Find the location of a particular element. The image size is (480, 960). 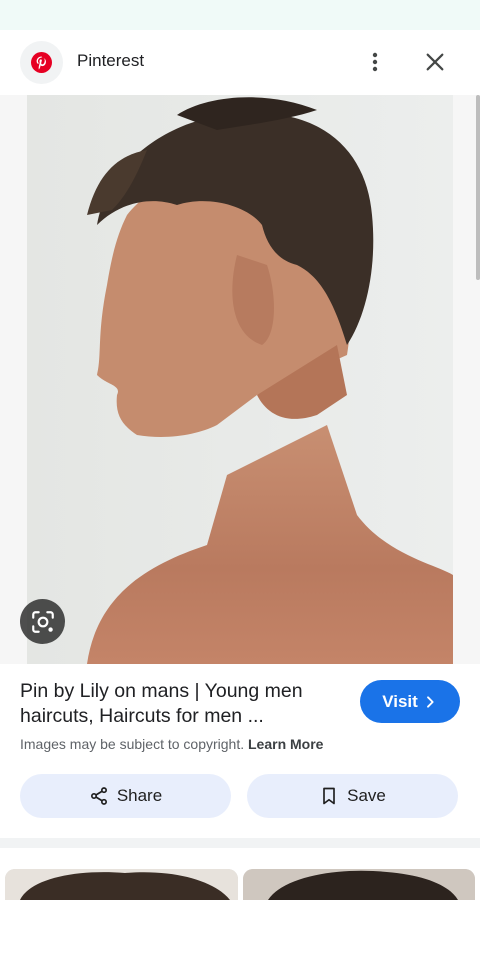

bookmark-icon is located at coordinates (329, 796).